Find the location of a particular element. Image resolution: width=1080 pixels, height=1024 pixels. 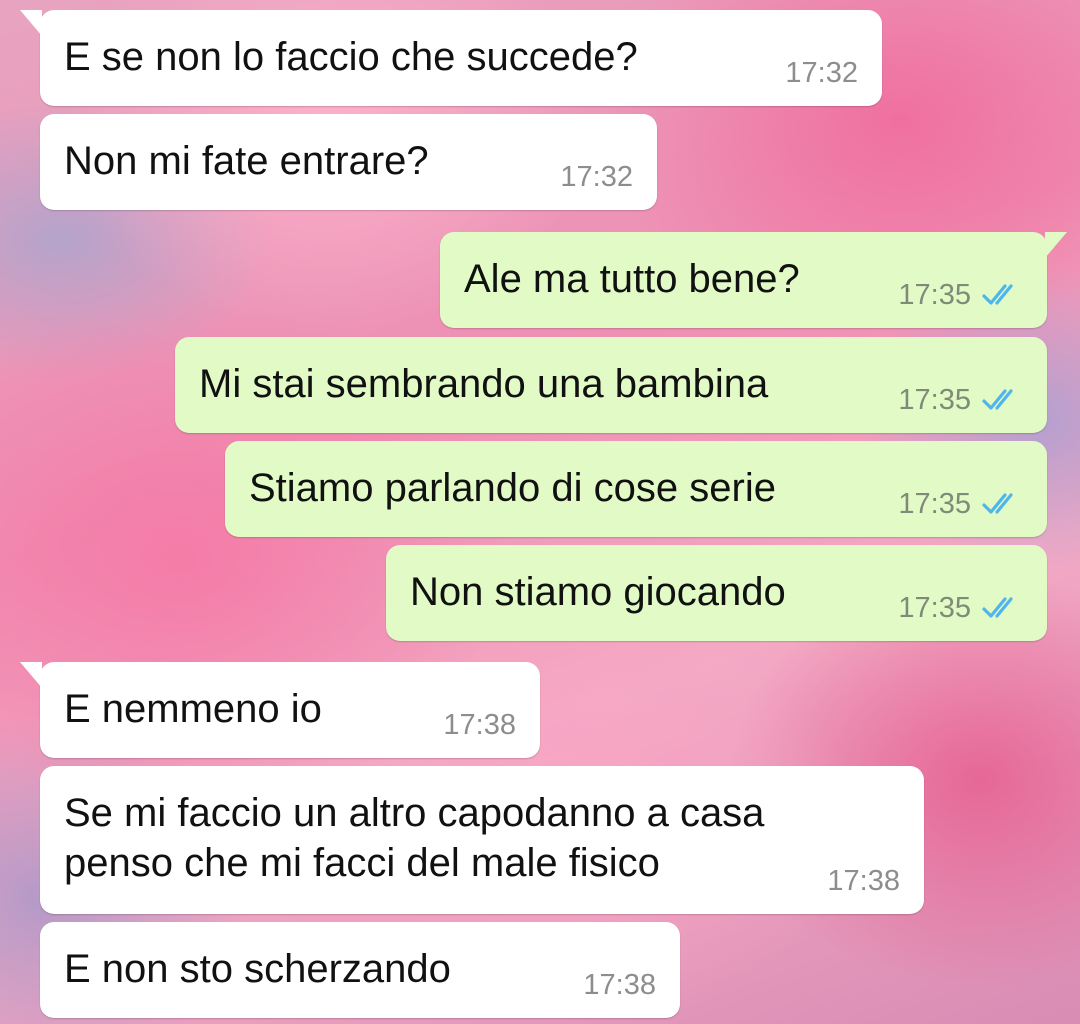

message-text: Stiamo parlando di cose serie is located at coordinates (512, 488).